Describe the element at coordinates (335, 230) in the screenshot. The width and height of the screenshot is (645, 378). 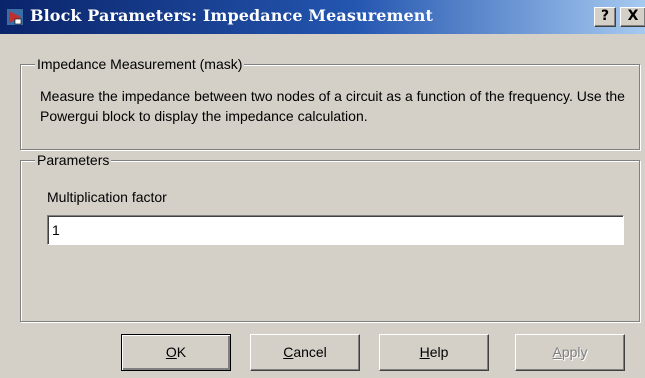
I see `multiplication-factor-input` at that location.